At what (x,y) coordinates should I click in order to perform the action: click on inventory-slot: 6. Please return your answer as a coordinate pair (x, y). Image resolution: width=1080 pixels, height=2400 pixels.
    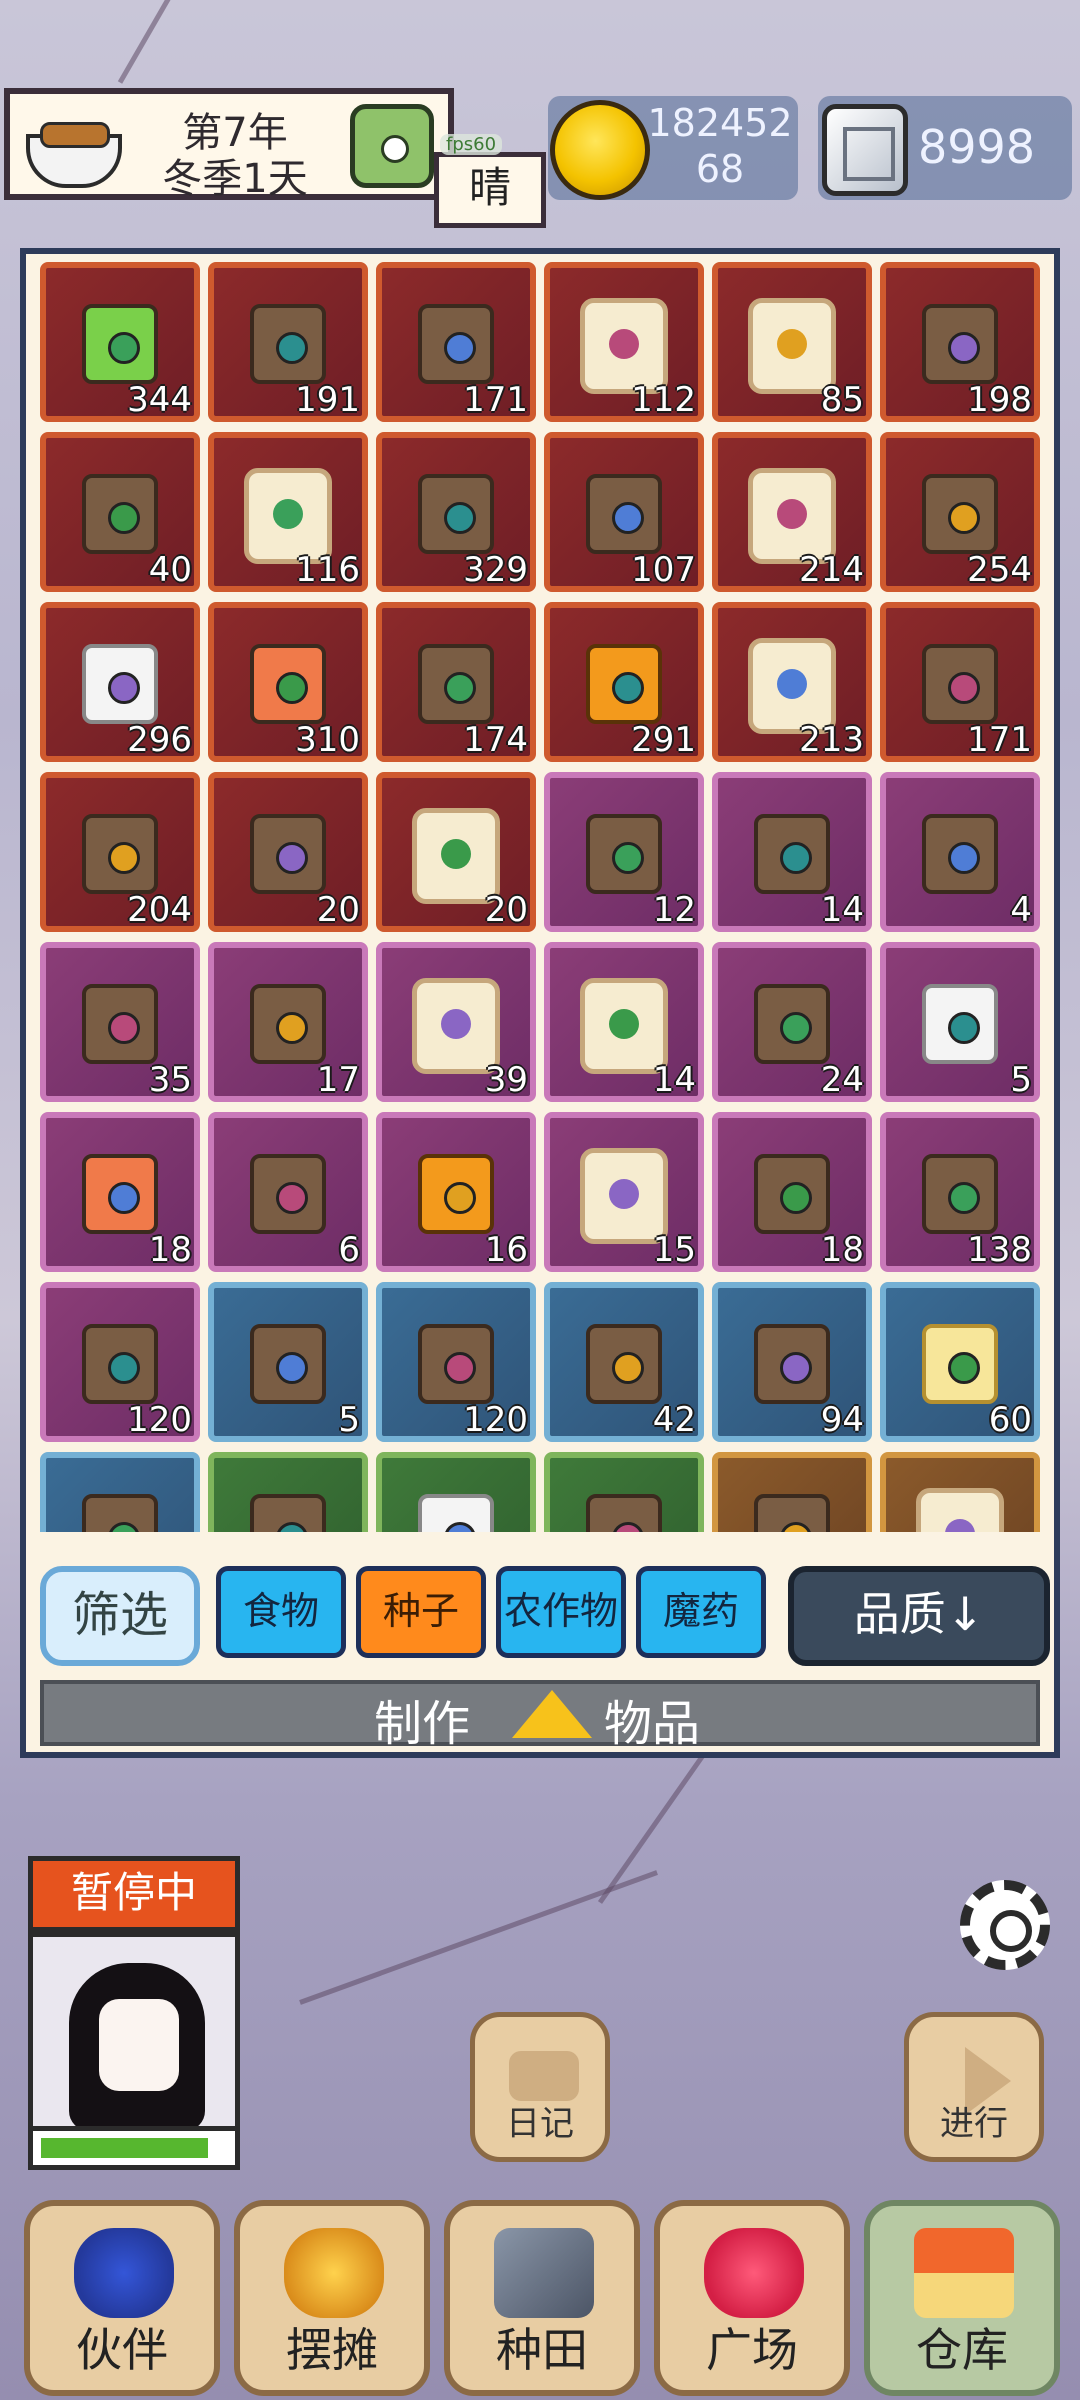
    Looking at the image, I should click on (288, 1192).